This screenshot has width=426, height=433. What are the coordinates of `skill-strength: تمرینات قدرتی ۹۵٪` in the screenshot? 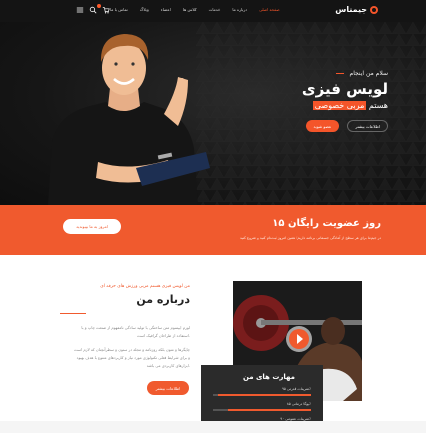 It's located at (262, 391).